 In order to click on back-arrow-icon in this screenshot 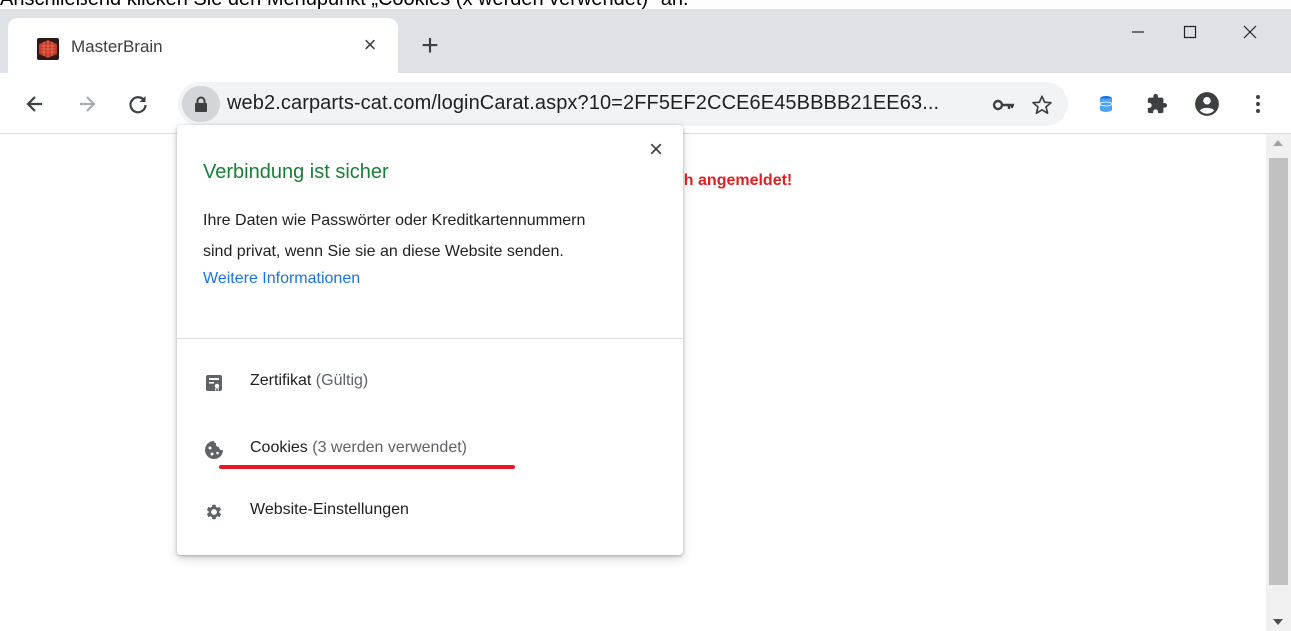, I will do `click(34, 104)`.